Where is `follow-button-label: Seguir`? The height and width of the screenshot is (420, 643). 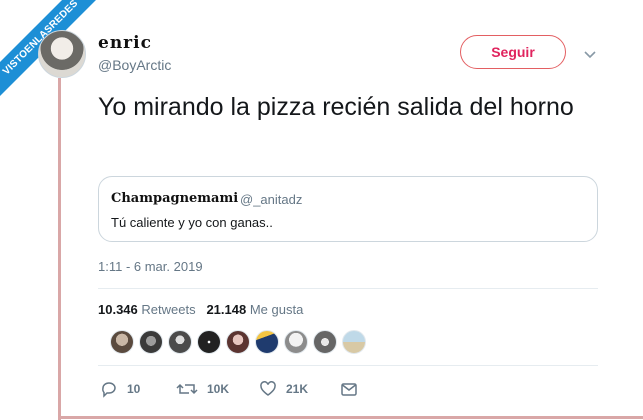 follow-button-label: Seguir is located at coordinates (513, 52).